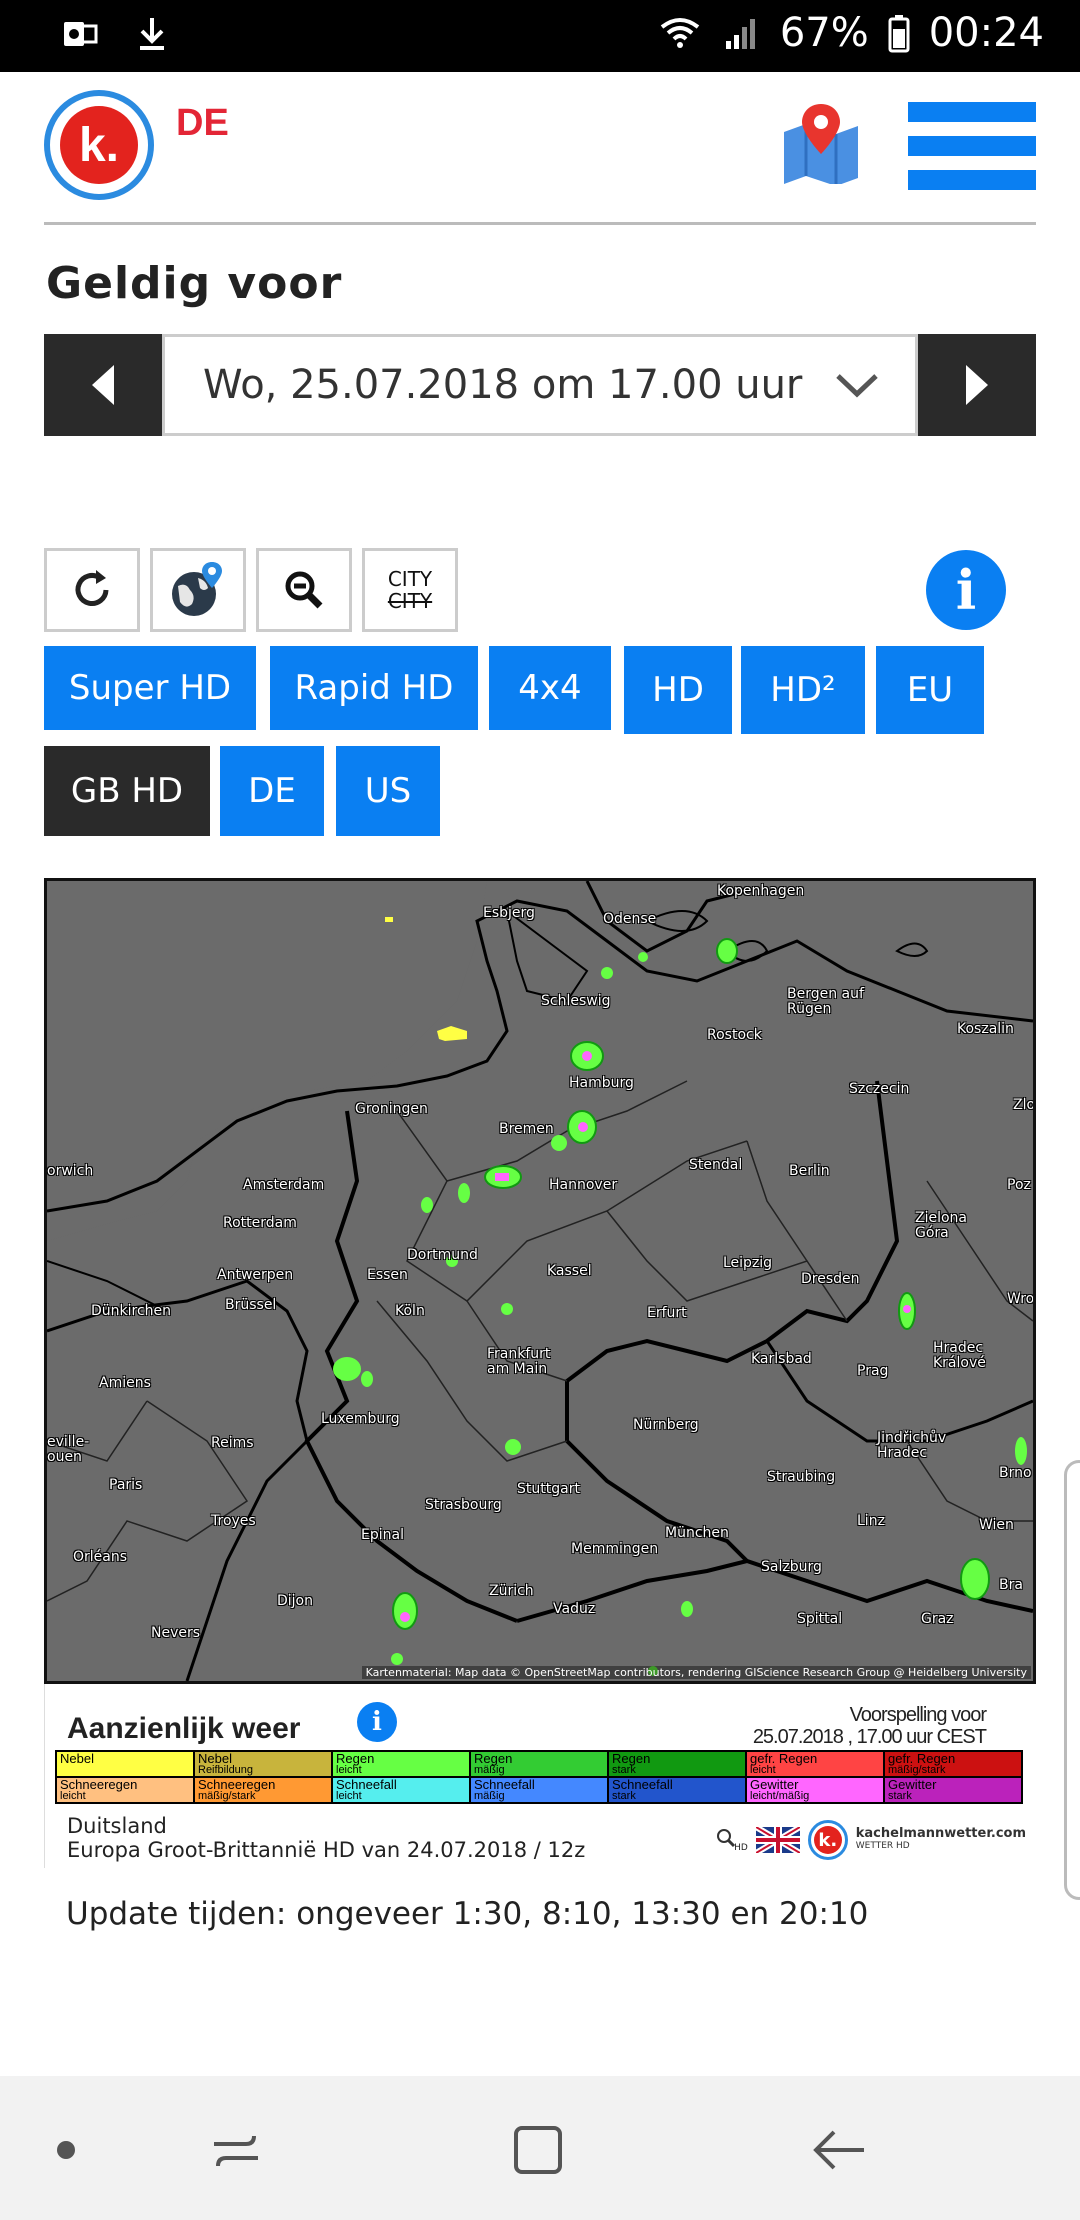 The width and height of the screenshot is (1080, 2220). I want to click on legend-info-icon: i, so click(377, 1722).